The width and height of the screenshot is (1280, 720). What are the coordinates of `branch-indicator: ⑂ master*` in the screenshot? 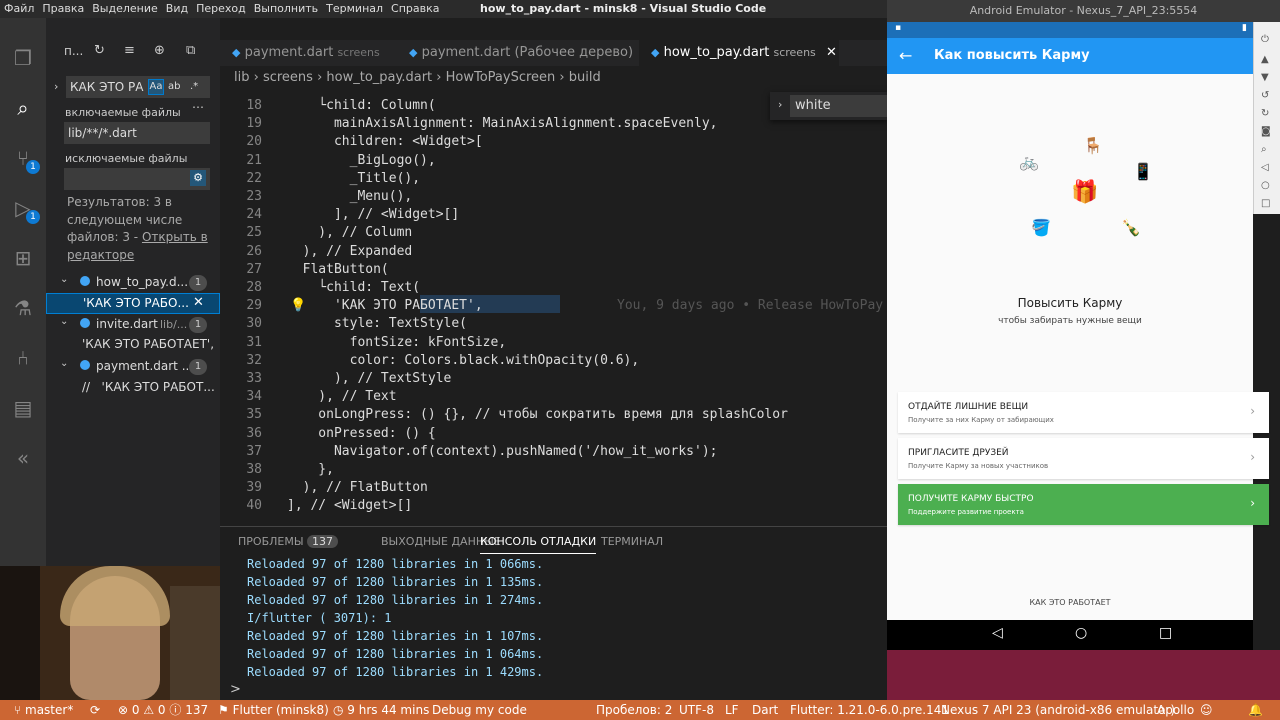 It's located at (43, 710).